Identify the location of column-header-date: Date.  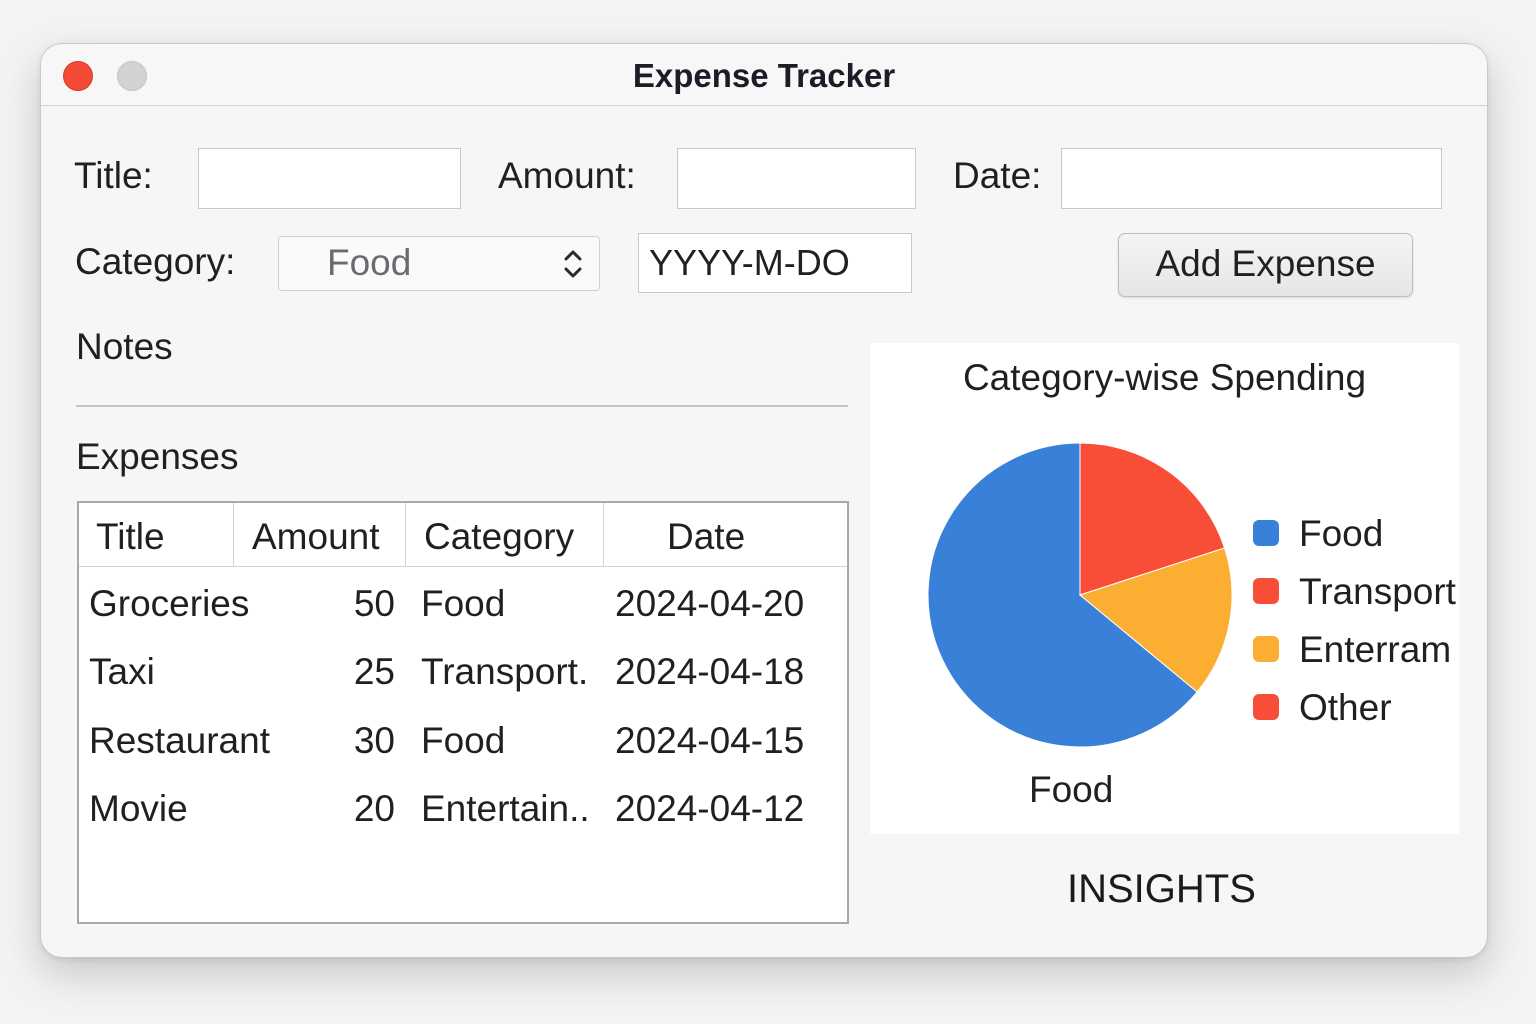
(706, 537).